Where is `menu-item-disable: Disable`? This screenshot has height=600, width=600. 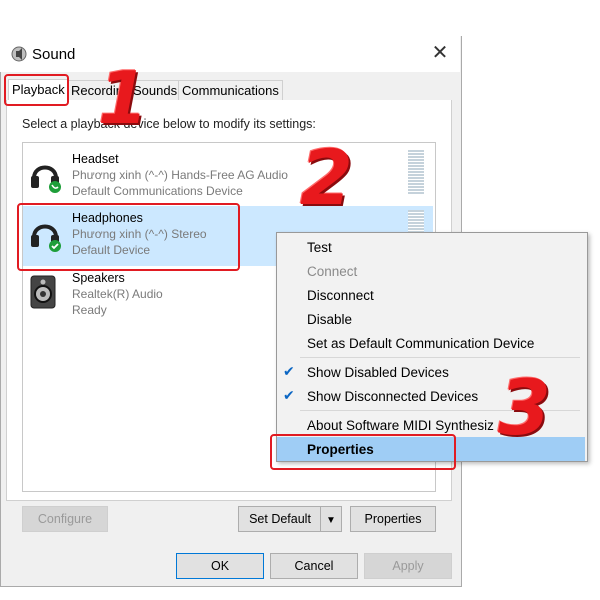 menu-item-disable: Disable is located at coordinates (329, 319).